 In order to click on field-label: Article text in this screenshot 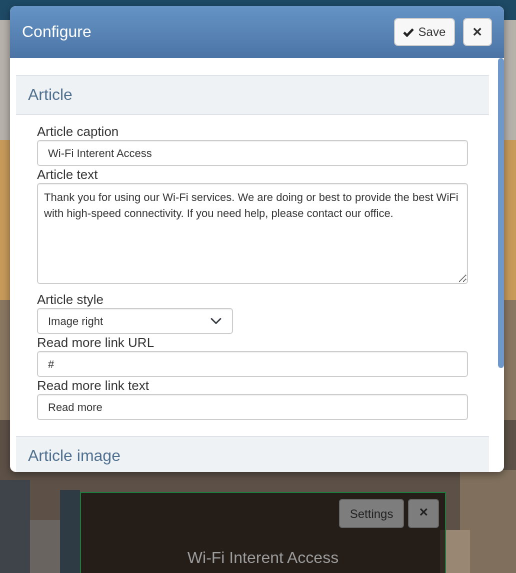, I will do `click(68, 174)`.